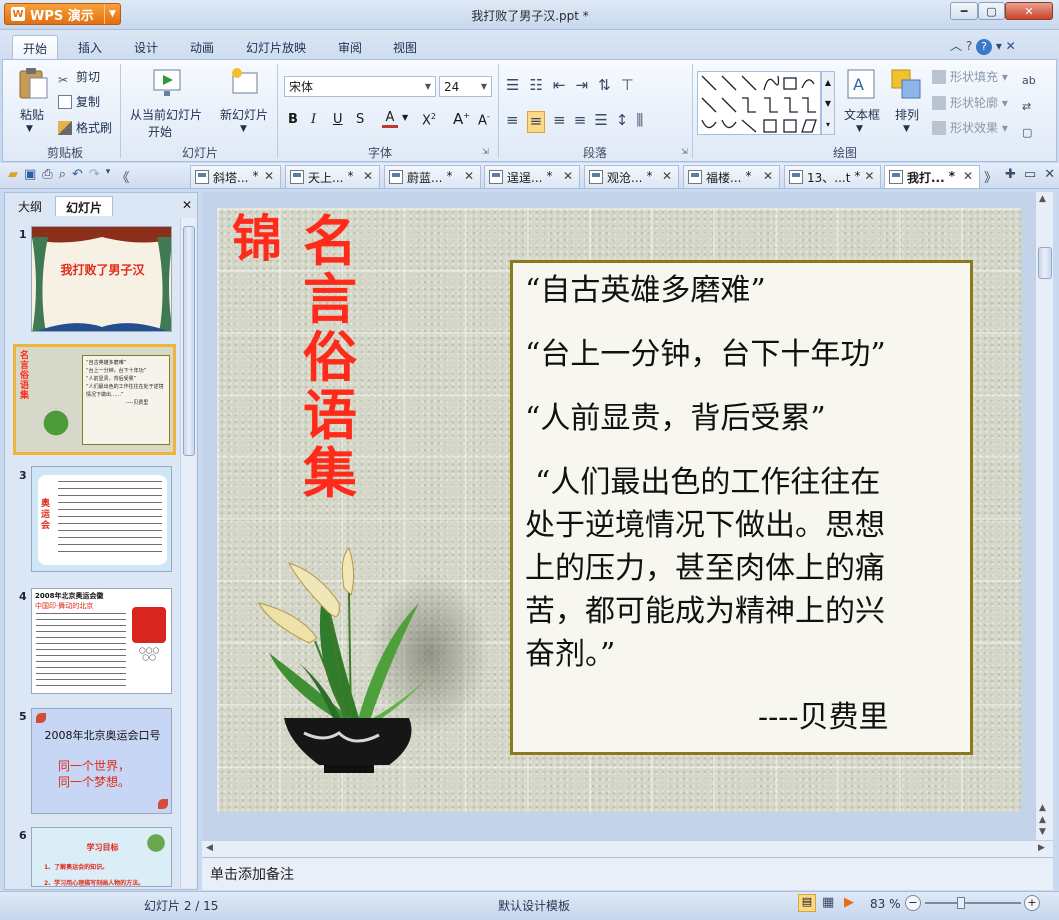 This screenshot has width=1059, height=920. I want to click on tab-slideshow: 幻灯片放映, so click(276, 47).